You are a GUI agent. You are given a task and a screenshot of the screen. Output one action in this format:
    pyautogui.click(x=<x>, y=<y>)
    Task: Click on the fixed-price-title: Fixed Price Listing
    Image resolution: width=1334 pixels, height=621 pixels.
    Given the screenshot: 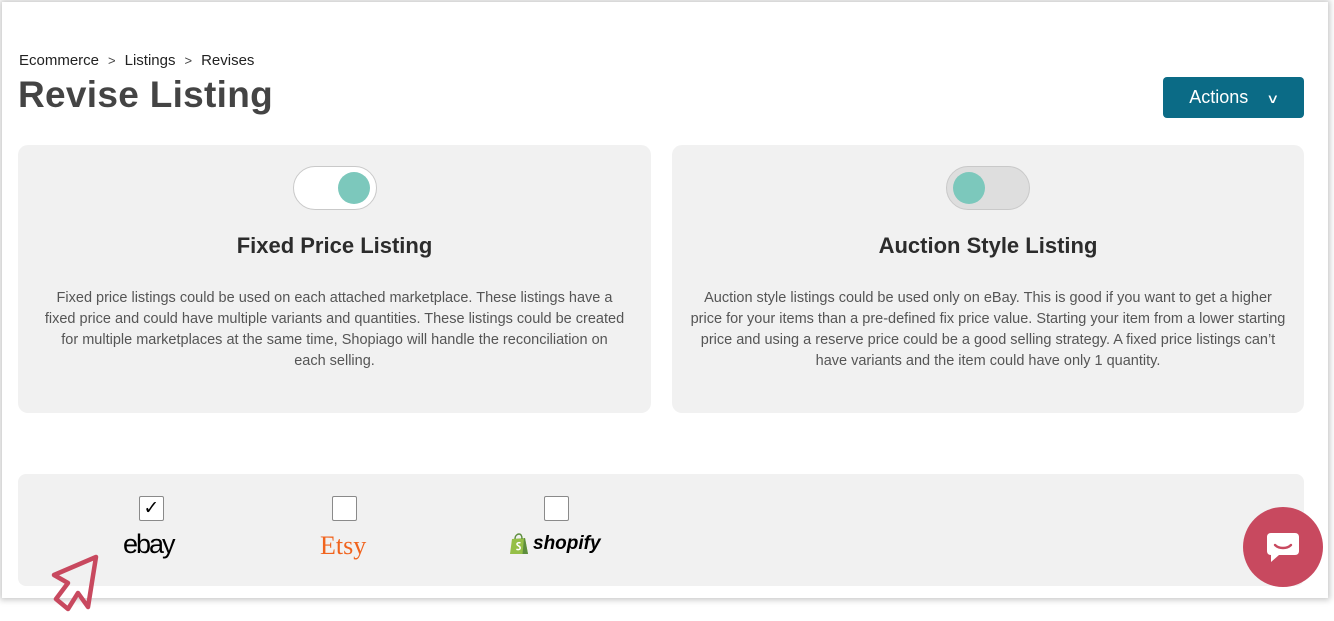 What is the action you would take?
    pyautogui.click(x=334, y=245)
    